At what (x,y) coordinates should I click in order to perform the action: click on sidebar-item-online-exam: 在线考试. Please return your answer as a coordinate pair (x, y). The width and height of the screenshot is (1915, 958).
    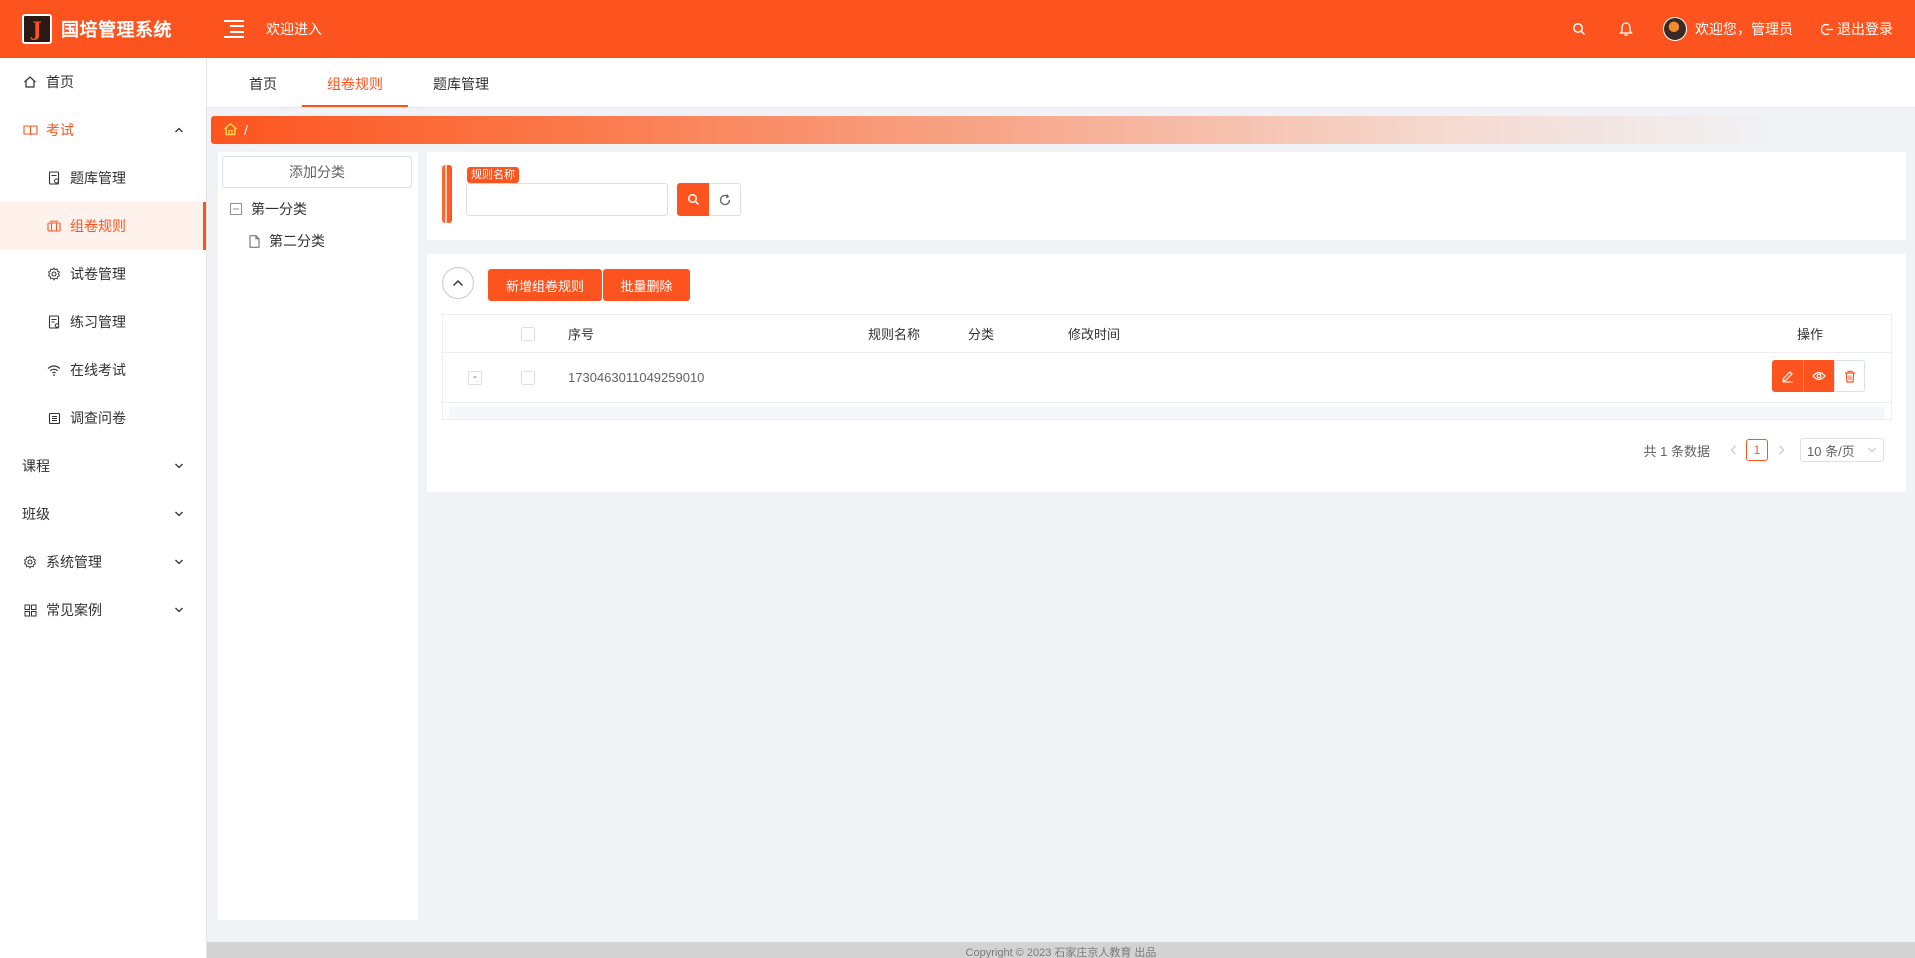
    Looking at the image, I should click on (103, 370).